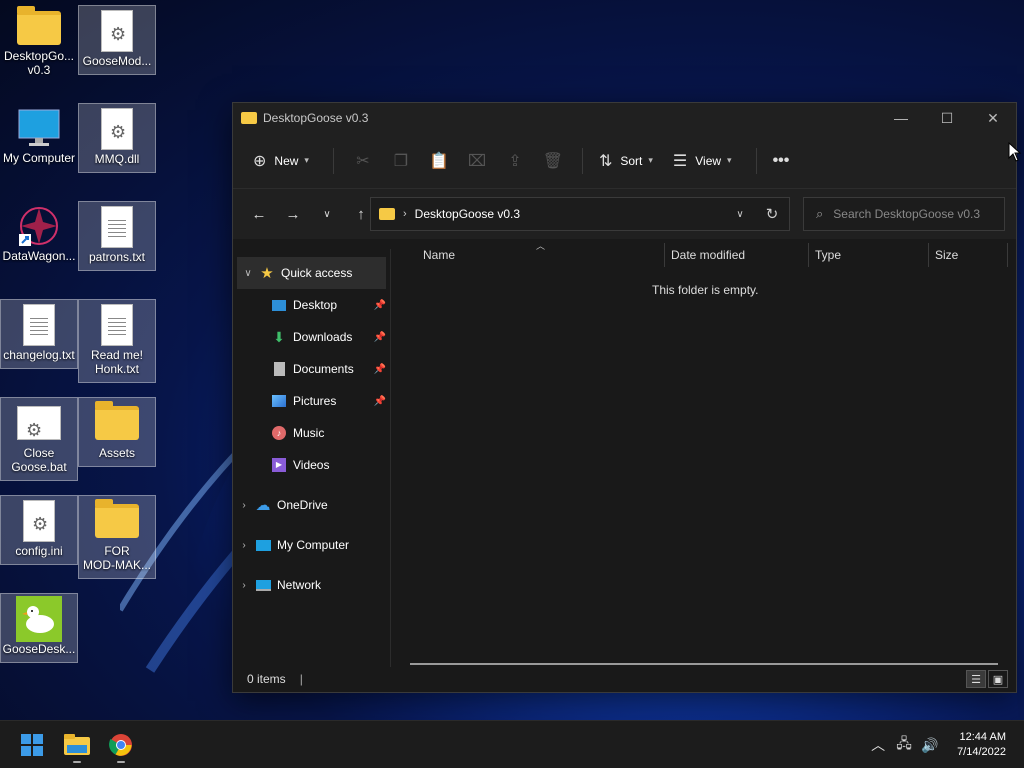  I want to click on nav-quick-access: ∨ ★ Quick access, so click(311, 273).